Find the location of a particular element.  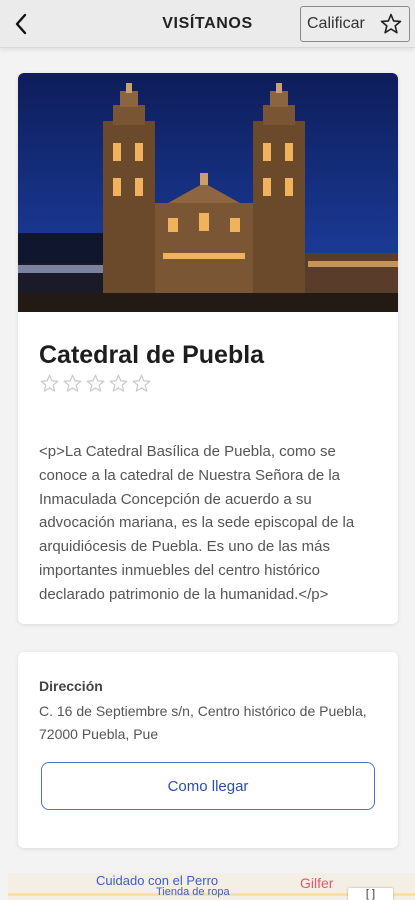

rate-button: Calificar is located at coordinates (355, 24).